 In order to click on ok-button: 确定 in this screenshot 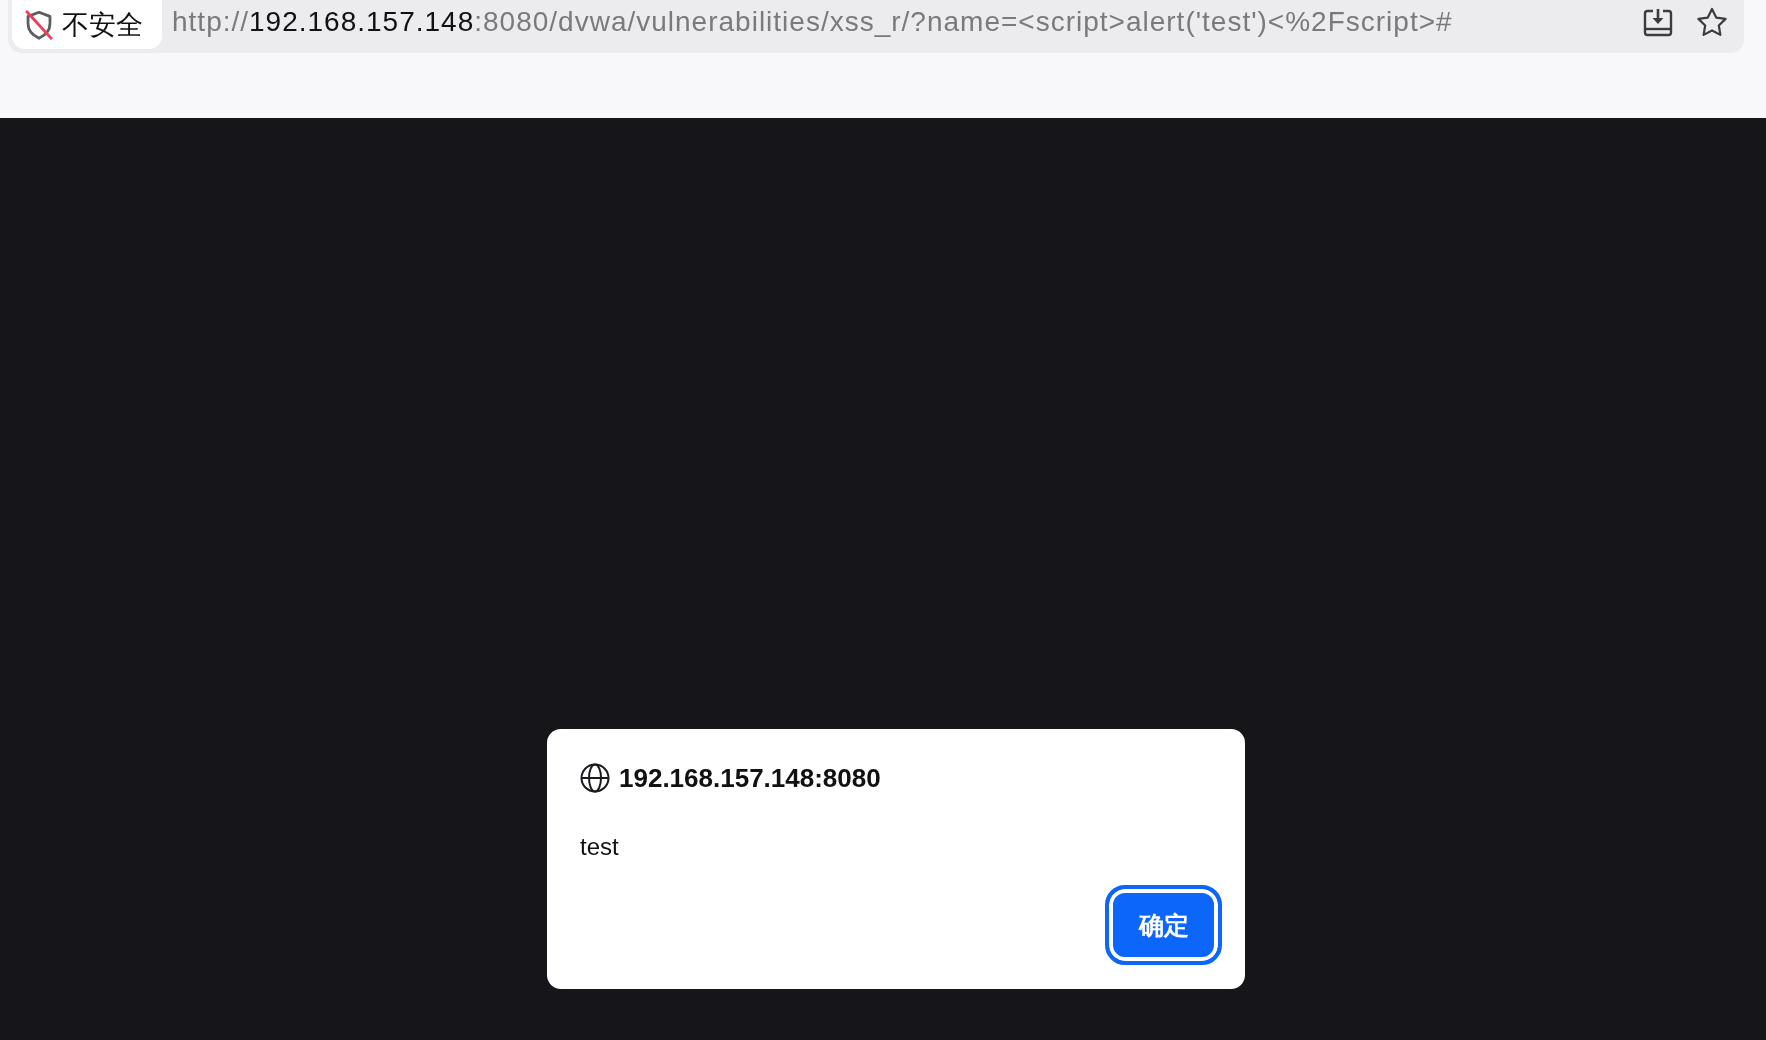, I will do `click(1163, 925)`.